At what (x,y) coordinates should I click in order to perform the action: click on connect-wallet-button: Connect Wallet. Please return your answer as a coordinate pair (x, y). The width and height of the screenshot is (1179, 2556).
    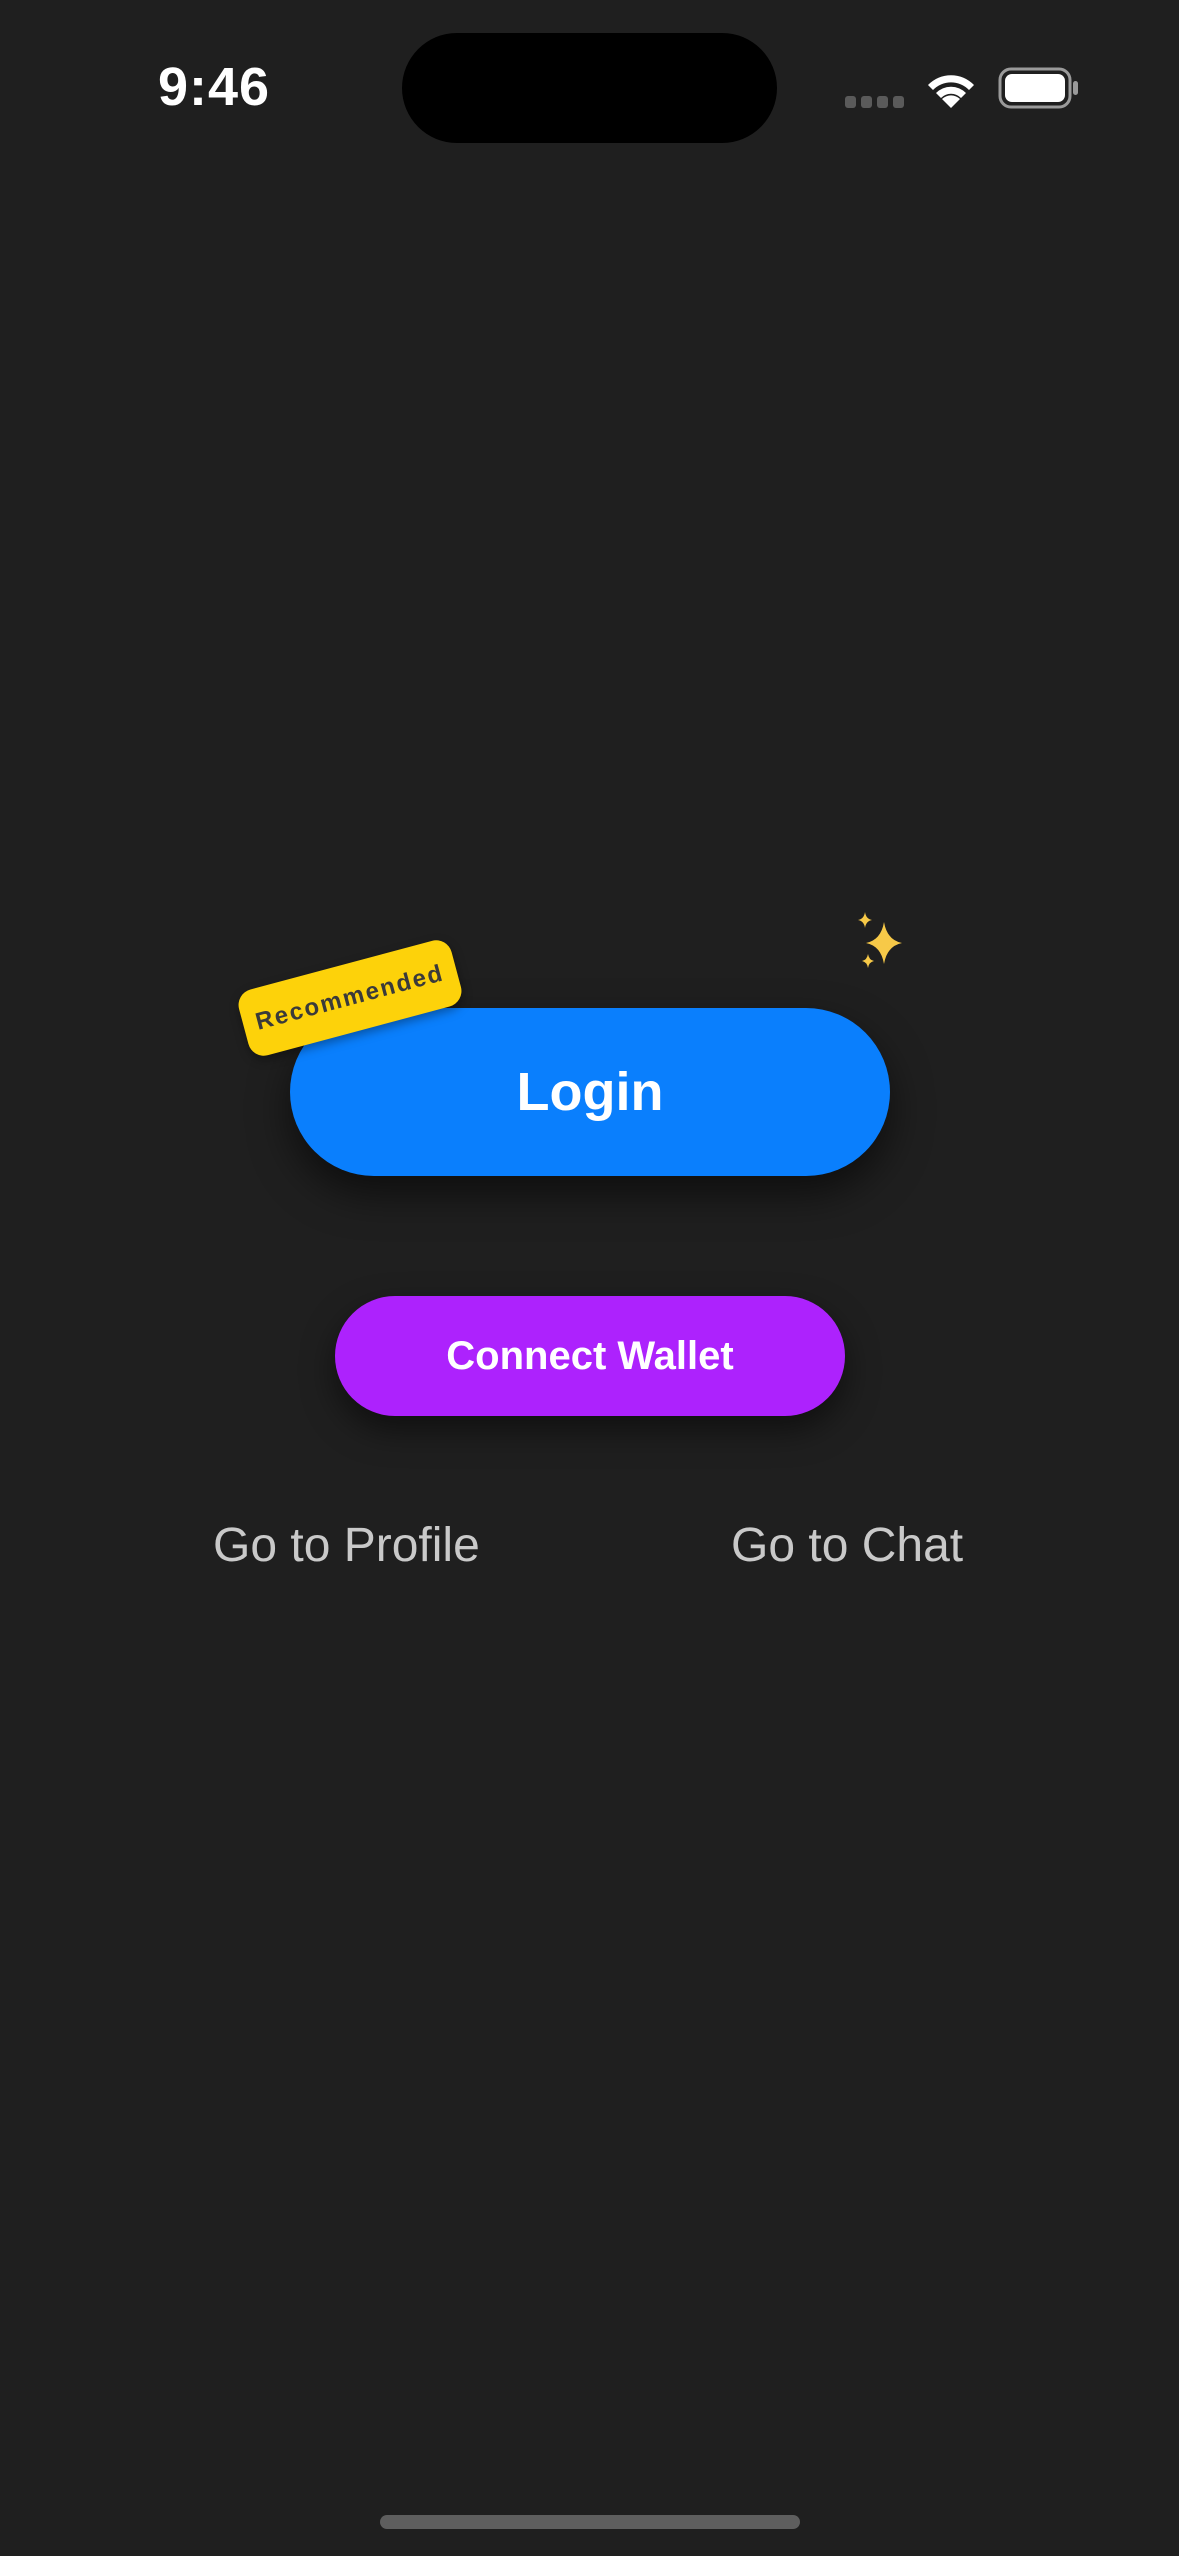
    Looking at the image, I should click on (590, 1356).